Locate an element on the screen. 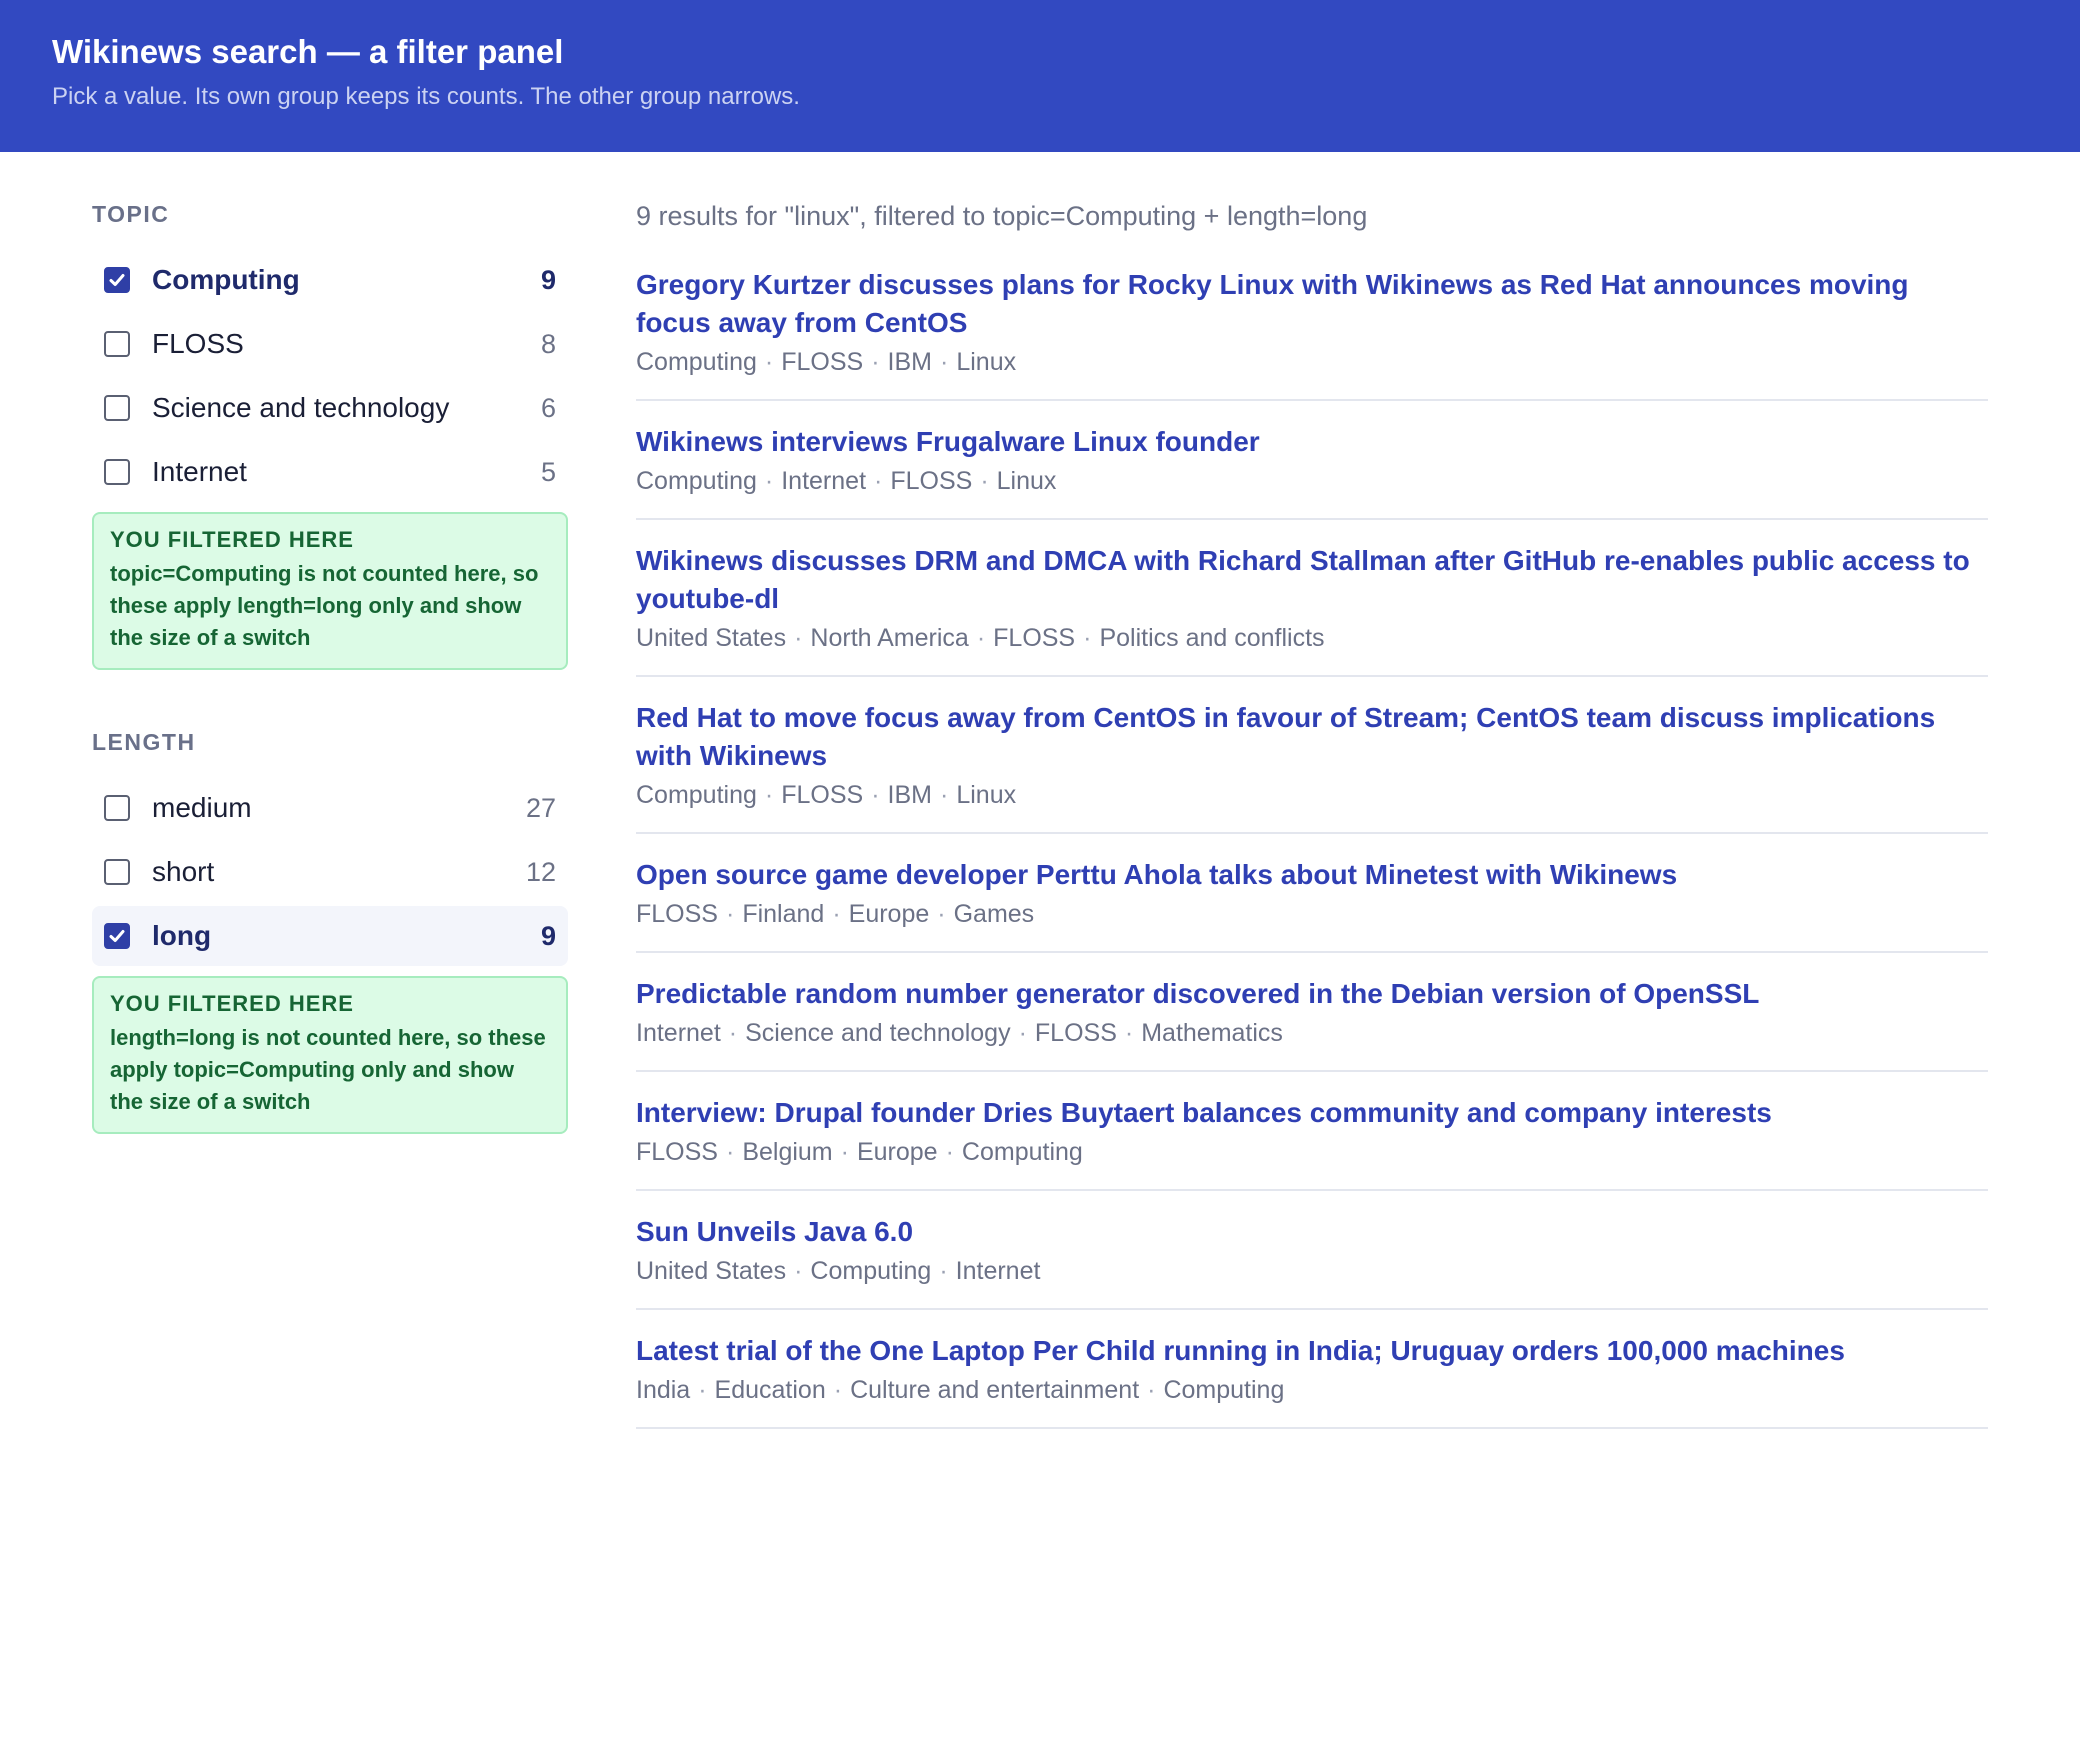  result-tag: Culture and entertainment is located at coordinates (995, 1390).